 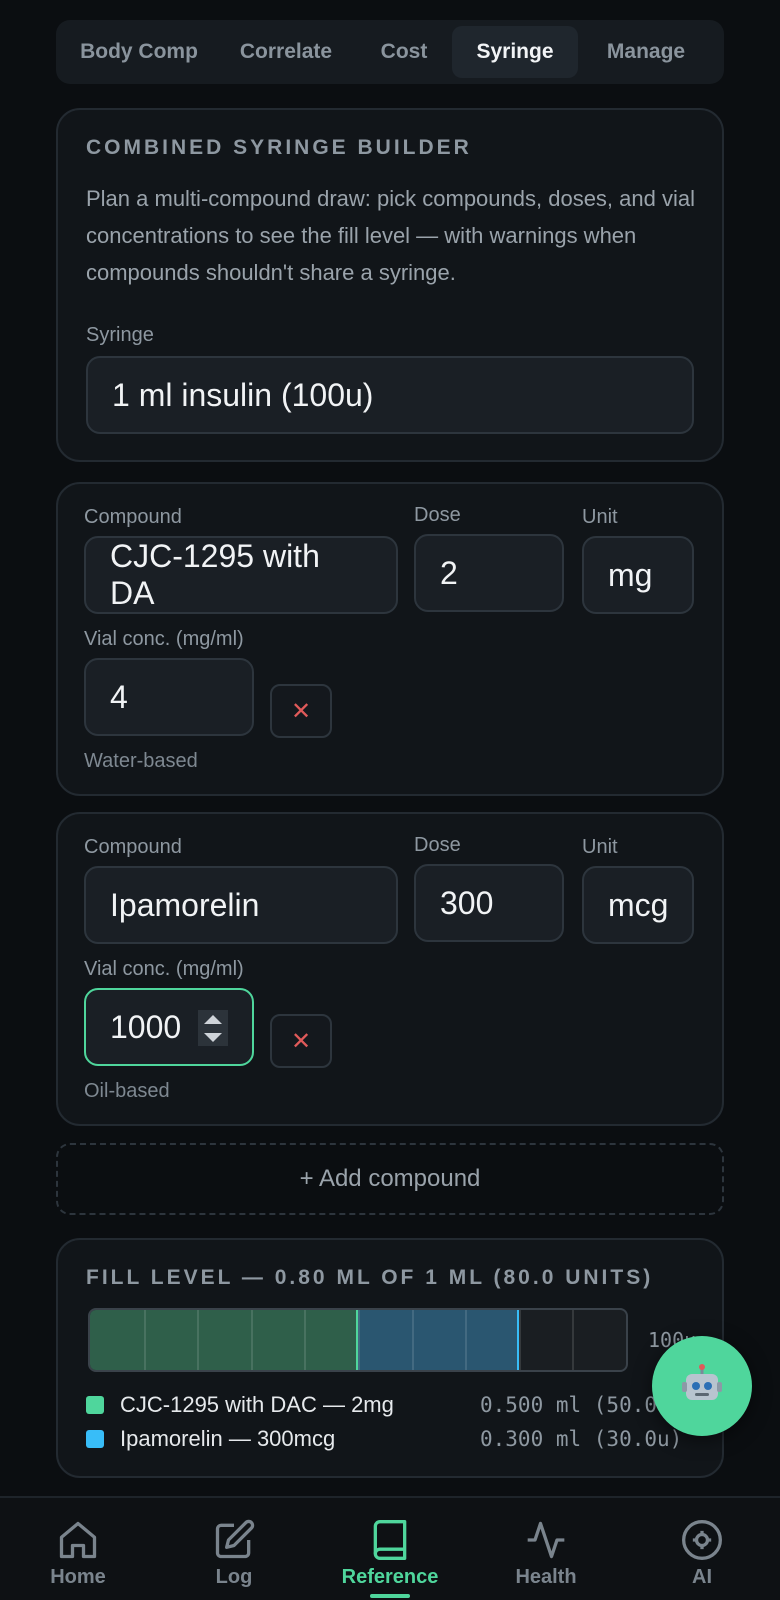 What do you see at coordinates (546, 1577) in the screenshot?
I see `nav-label: Health` at bounding box center [546, 1577].